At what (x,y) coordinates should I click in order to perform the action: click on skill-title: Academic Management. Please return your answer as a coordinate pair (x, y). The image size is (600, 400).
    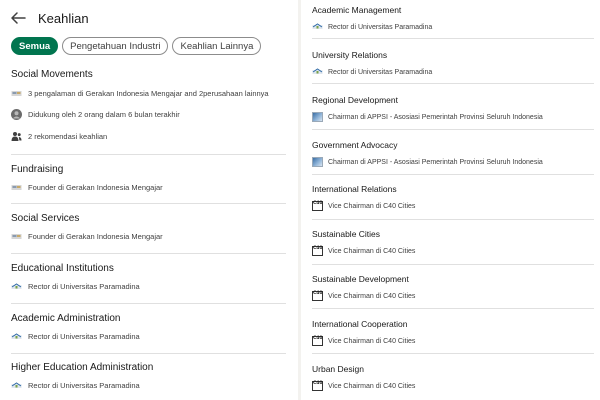
    Looking at the image, I should click on (452, 10).